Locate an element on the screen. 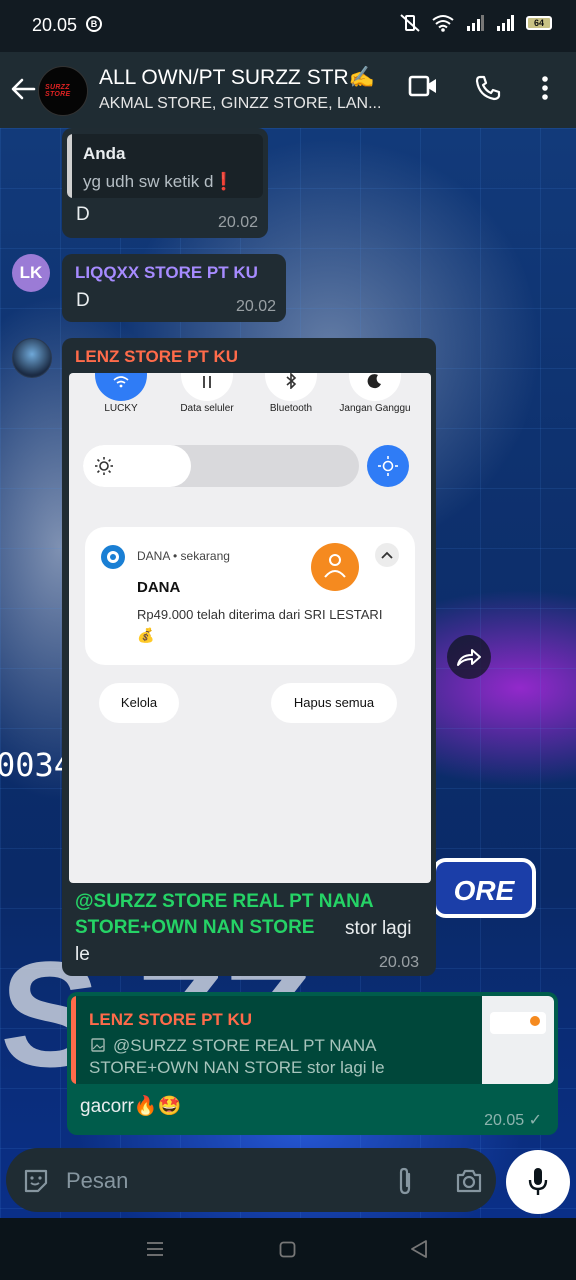 This screenshot has height=1280, width=576. quote-text: @SURZZ STORE REAL PT NANA is located at coordinates (245, 1045).